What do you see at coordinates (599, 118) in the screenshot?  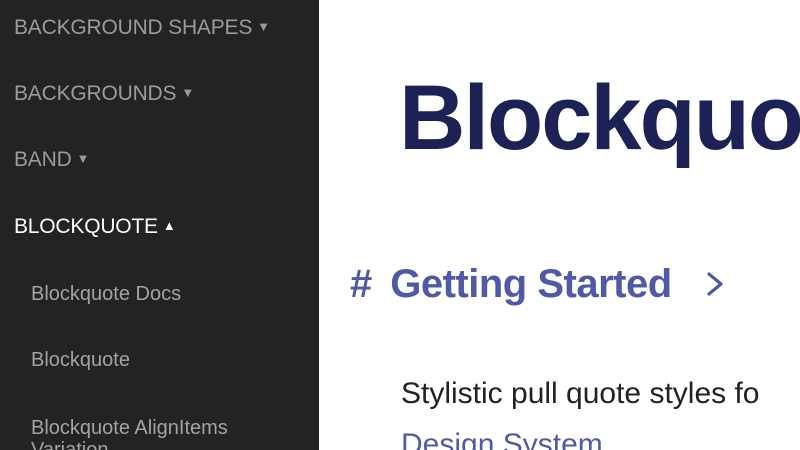 I see `page-title: Blockquote` at bounding box center [599, 118].